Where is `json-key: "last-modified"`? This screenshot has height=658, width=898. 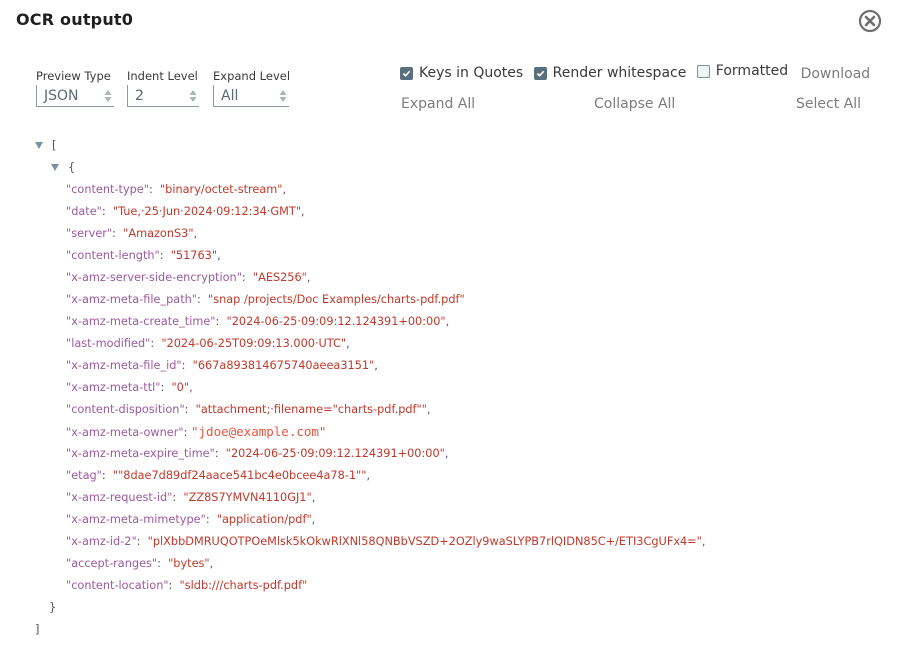 json-key: "last-modified" is located at coordinates (108, 343).